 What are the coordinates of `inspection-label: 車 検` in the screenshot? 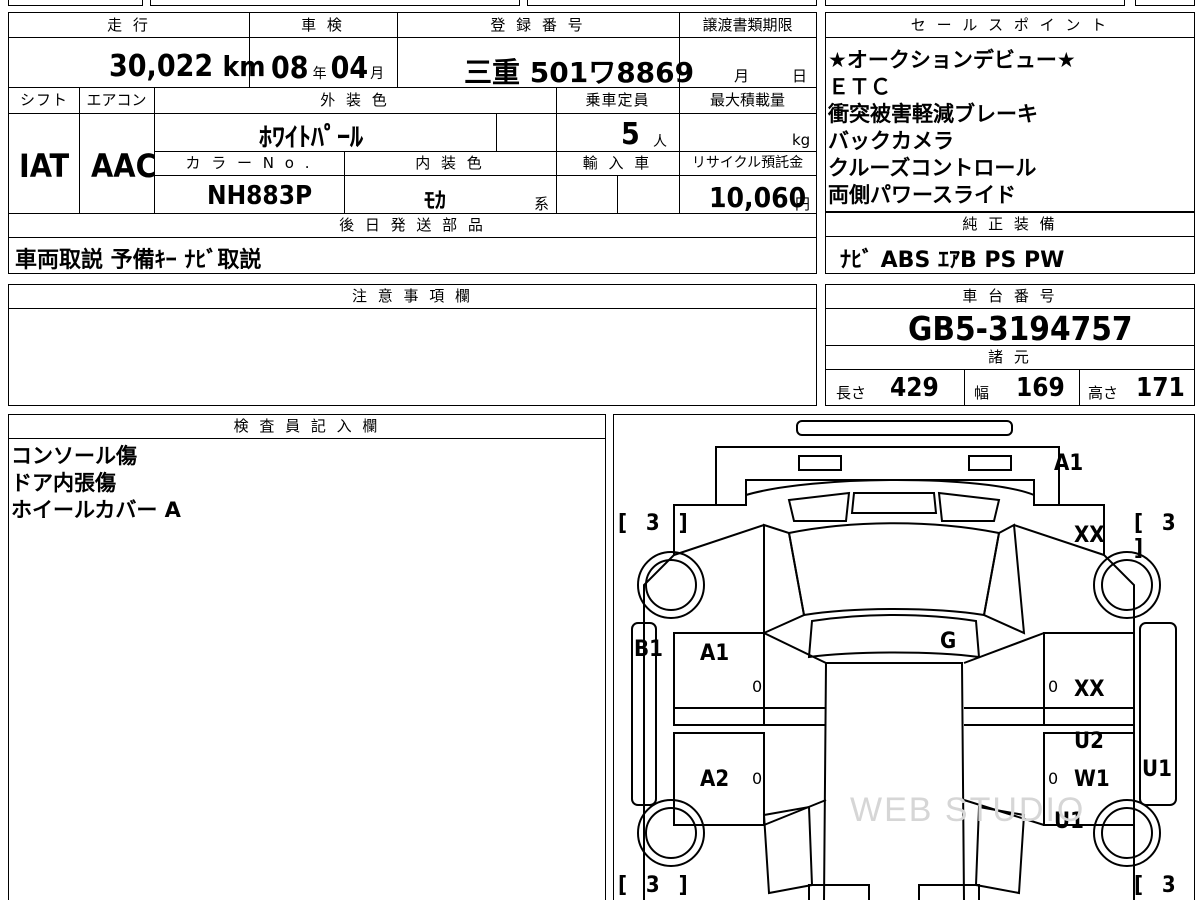 It's located at (323, 25).